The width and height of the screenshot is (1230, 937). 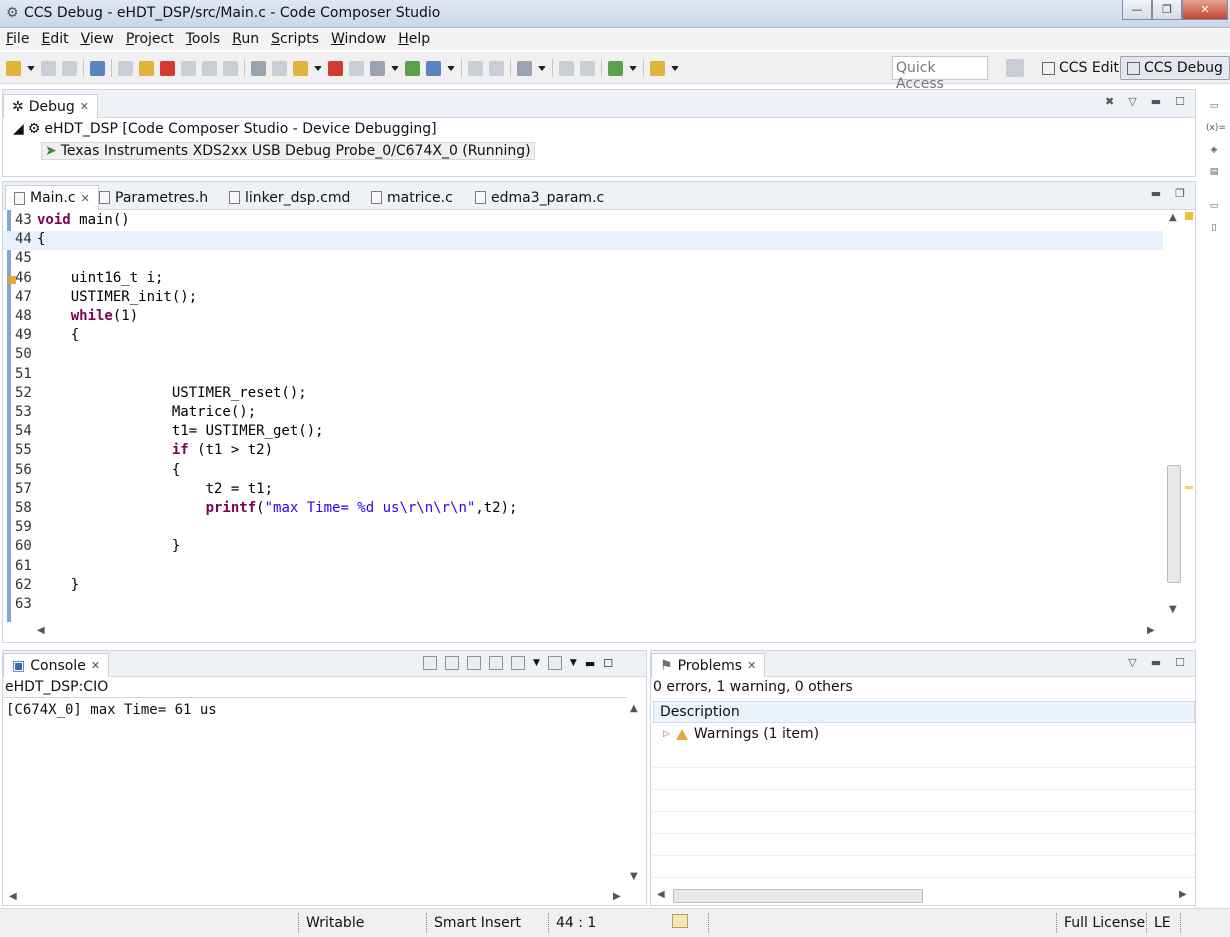 I want to click on warning-annotation-icon, so click(x=12, y=279).